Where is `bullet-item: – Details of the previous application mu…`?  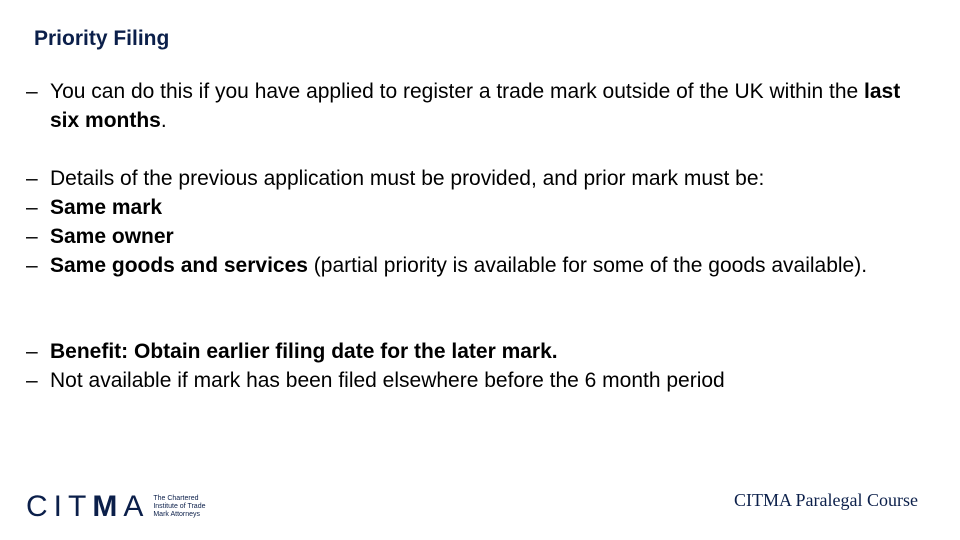 bullet-item: – Details of the previous application mu… is located at coordinates (473, 178).